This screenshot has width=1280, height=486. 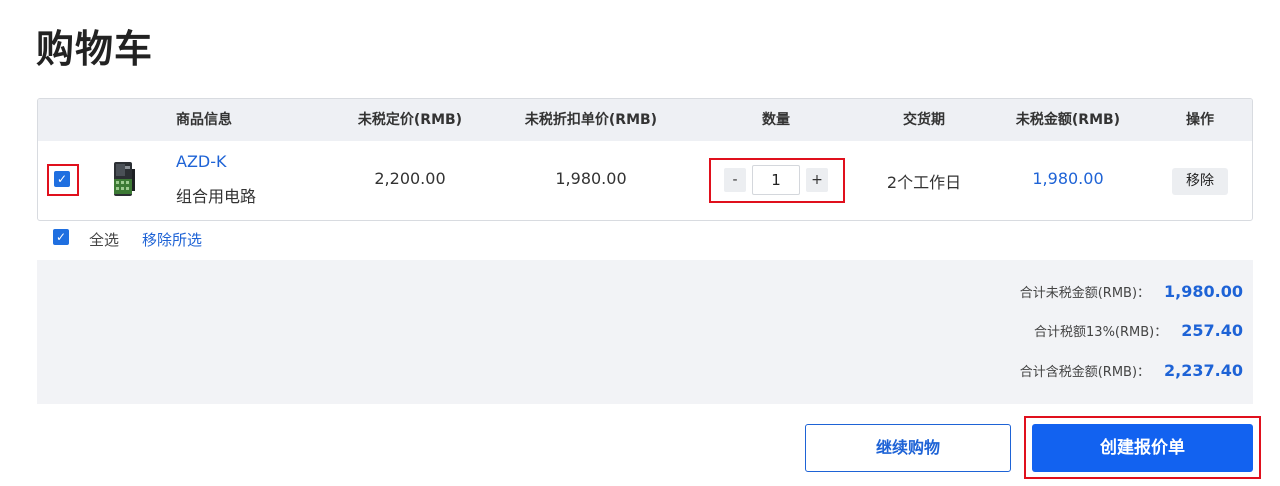 What do you see at coordinates (735, 180) in the screenshot?
I see `quantity-decrement-button: -` at bounding box center [735, 180].